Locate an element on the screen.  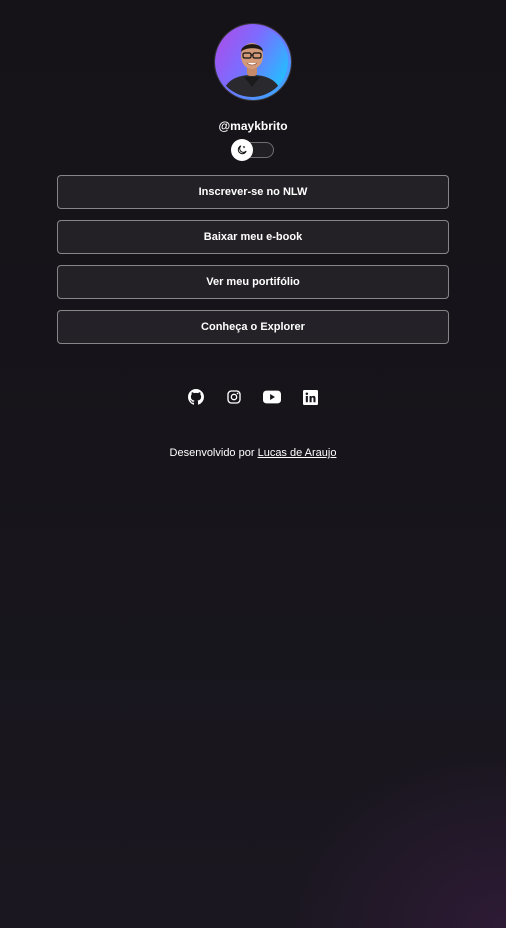
list-item: Baixar meu e-book is located at coordinates (253, 237).